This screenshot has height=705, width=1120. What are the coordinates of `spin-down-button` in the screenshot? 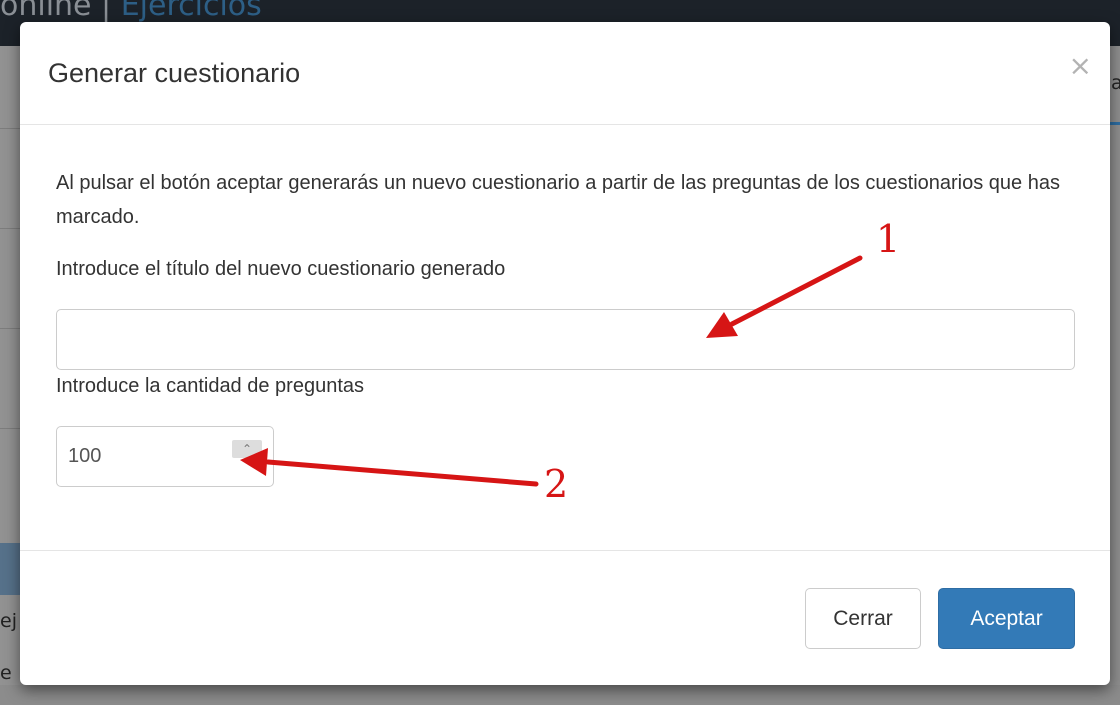 It's located at (247, 466).